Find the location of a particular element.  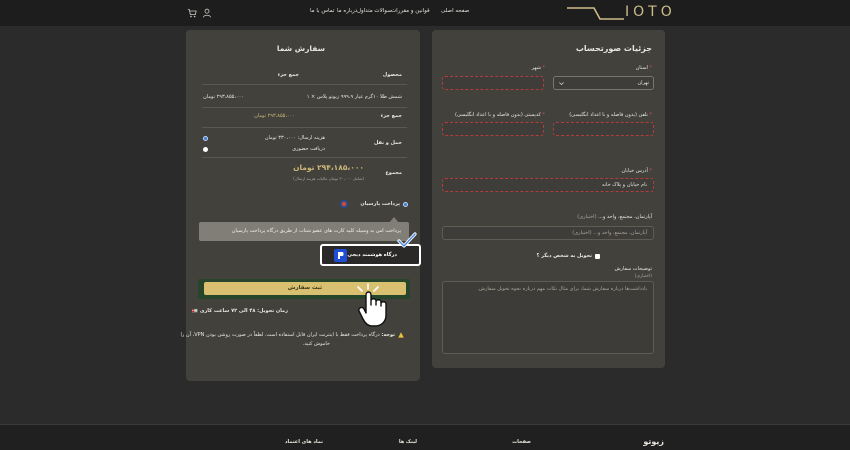

footer-brand: زیوتو is located at coordinates (653, 441).